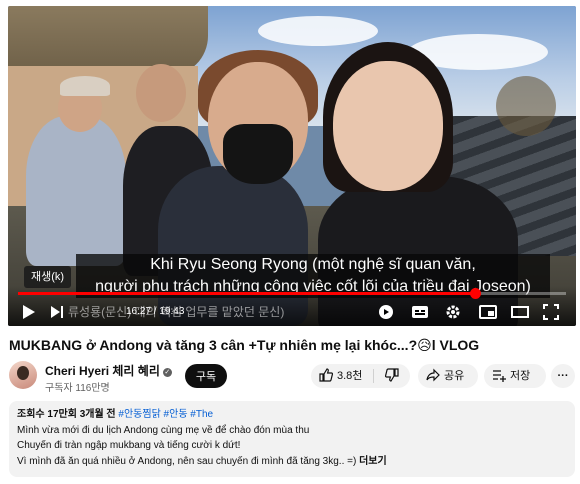 The width and height of the screenshot is (580, 484). Describe the element at coordinates (455, 345) in the screenshot. I see `video-title-suffix: l VLOG` at that location.